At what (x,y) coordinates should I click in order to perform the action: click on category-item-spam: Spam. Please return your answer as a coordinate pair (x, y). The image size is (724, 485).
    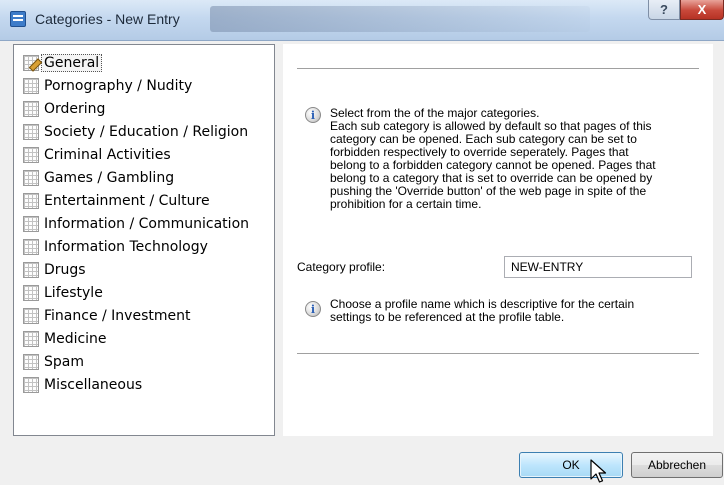
    Looking at the image, I should click on (53, 362).